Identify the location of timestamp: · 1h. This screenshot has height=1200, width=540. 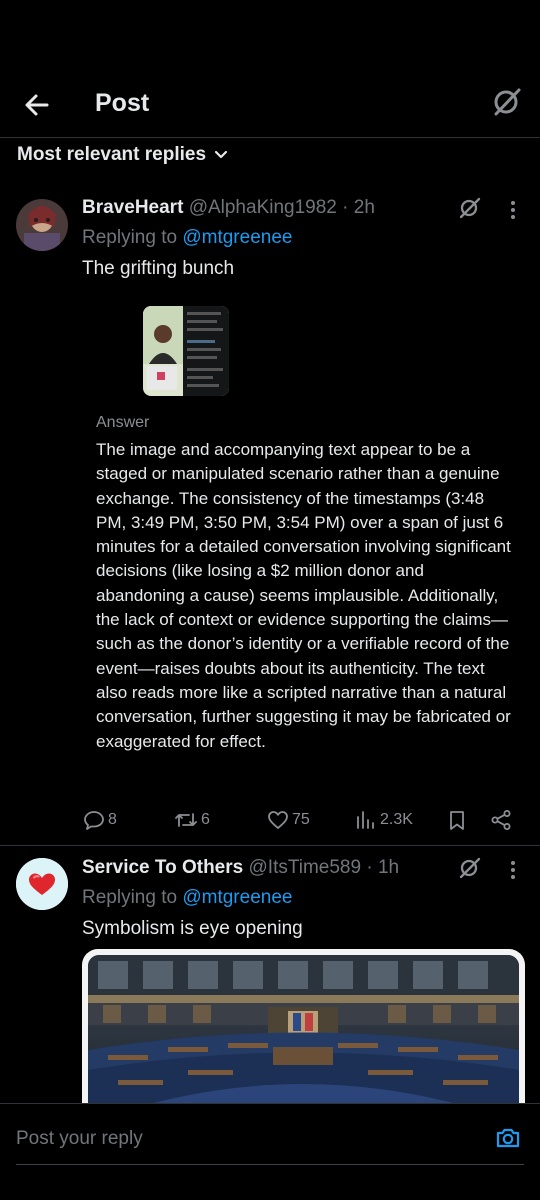
(380, 867).